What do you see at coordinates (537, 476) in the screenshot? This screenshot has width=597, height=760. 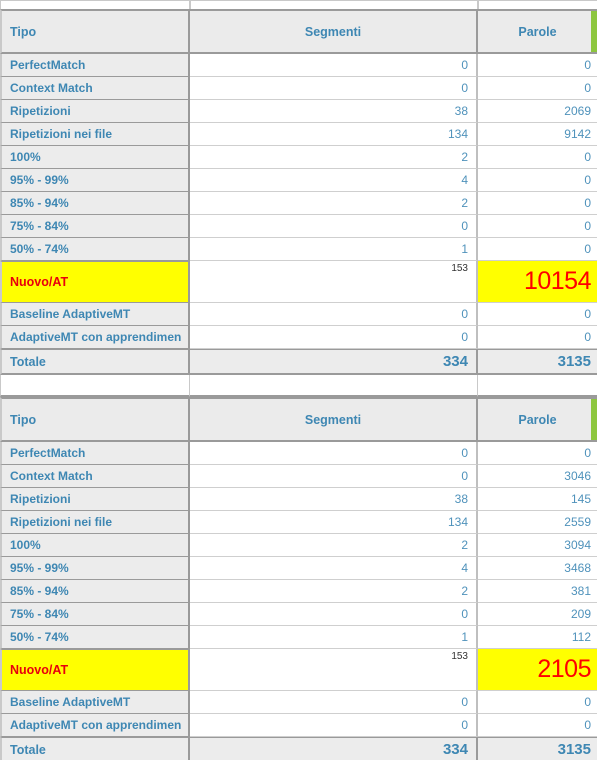 I see `cell-words: 3046` at bounding box center [537, 476].